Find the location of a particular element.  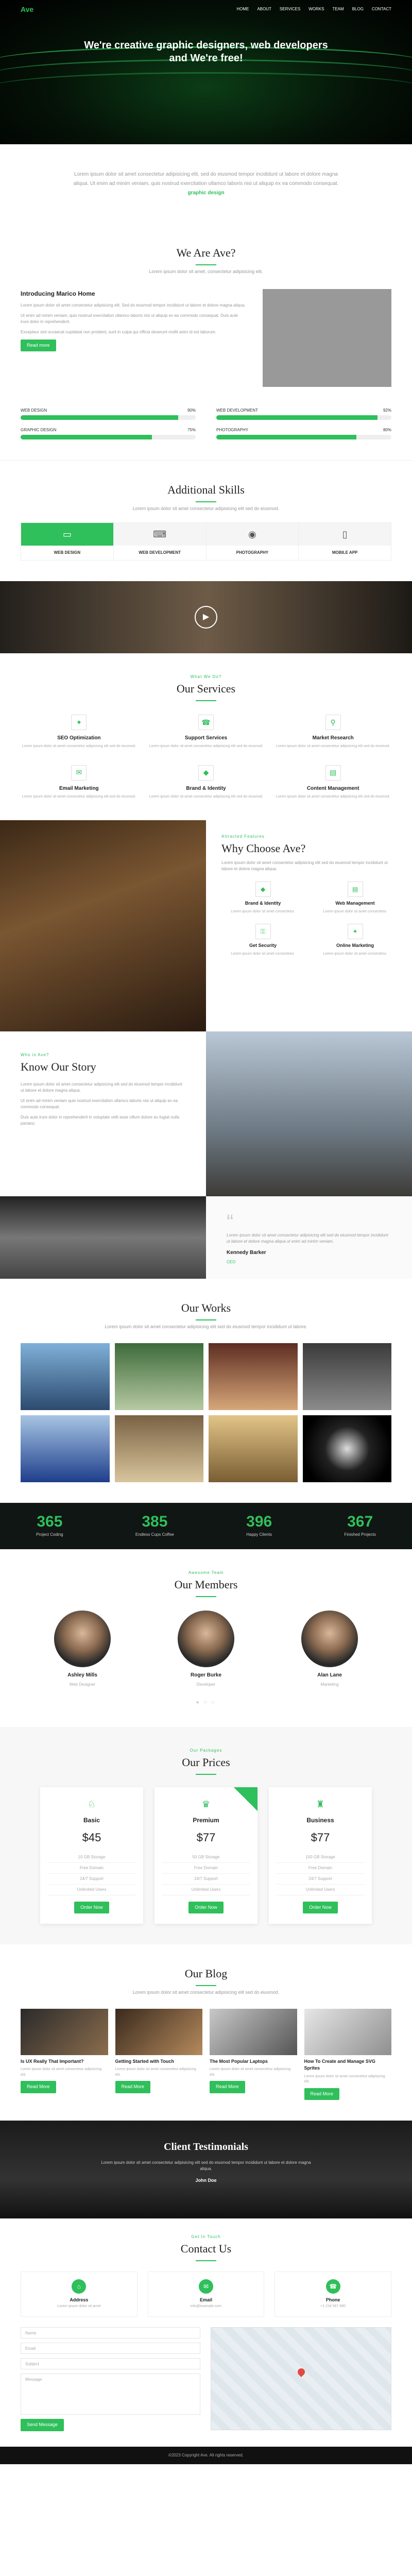

counter: 367 Finished Projects is located at coordinates (360, 1525).